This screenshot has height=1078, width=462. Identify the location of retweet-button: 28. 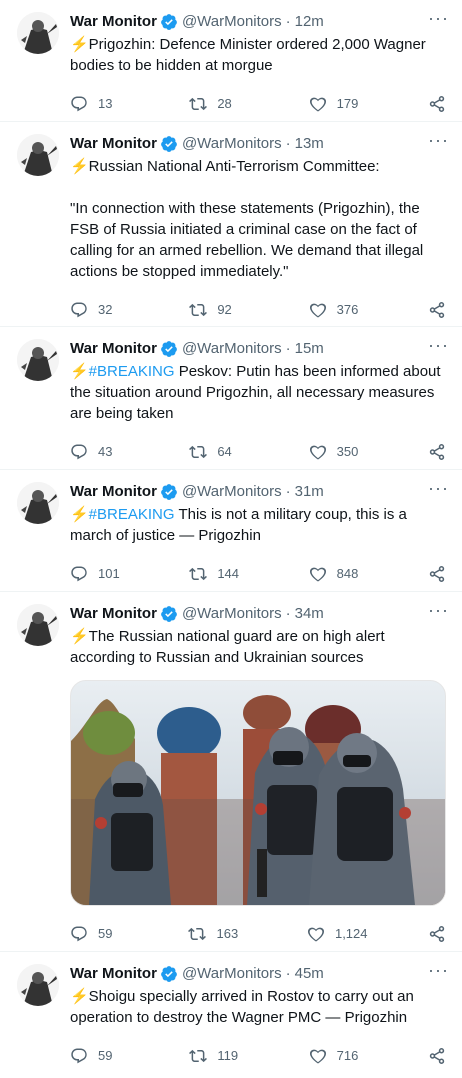
(218, 104).